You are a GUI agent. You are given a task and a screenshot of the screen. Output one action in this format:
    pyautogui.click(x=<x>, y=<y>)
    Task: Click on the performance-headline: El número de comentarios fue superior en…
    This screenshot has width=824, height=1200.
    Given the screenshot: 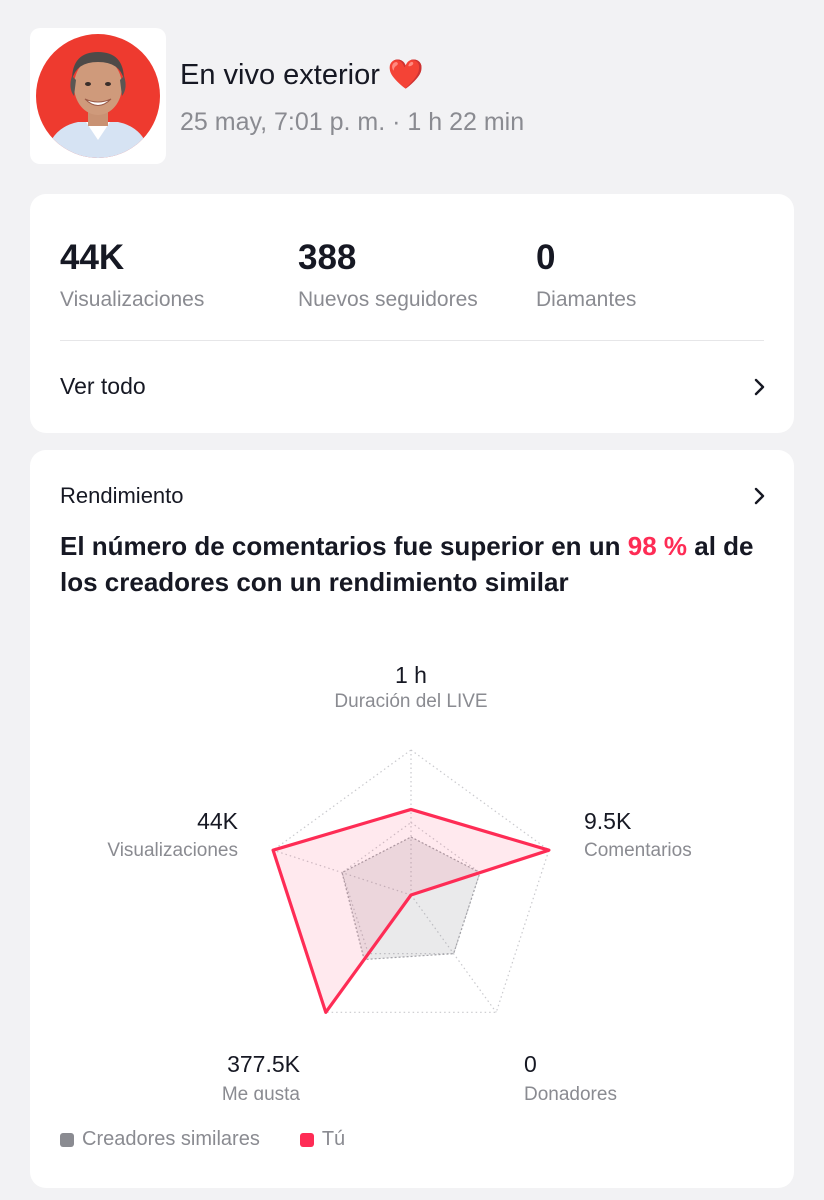 What is the action you would take?
    pyautogui.click(x=410, y=564)
    